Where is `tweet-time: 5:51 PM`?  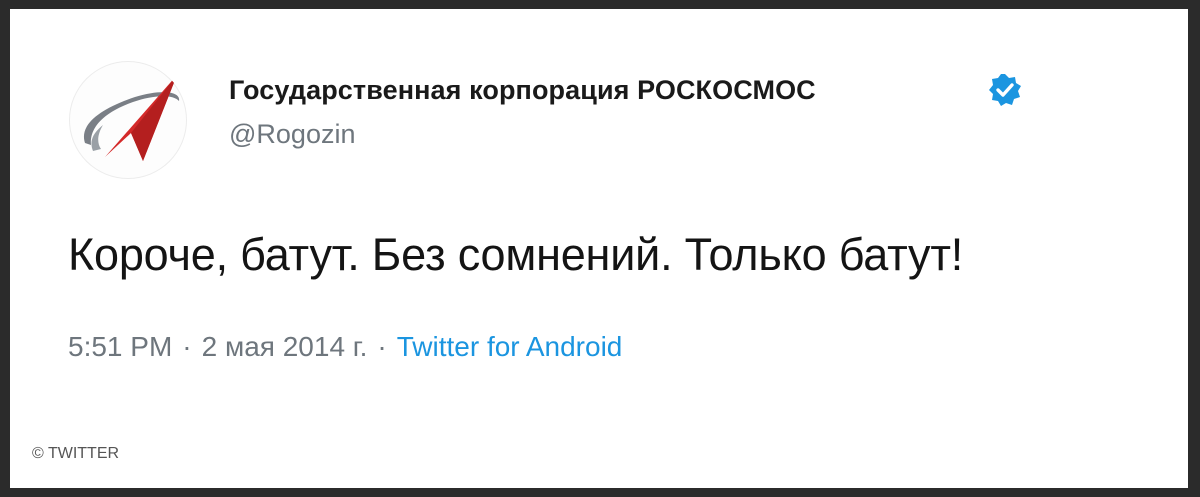 tweet-time: 5:51 PM is located at coordinates (120, 346).